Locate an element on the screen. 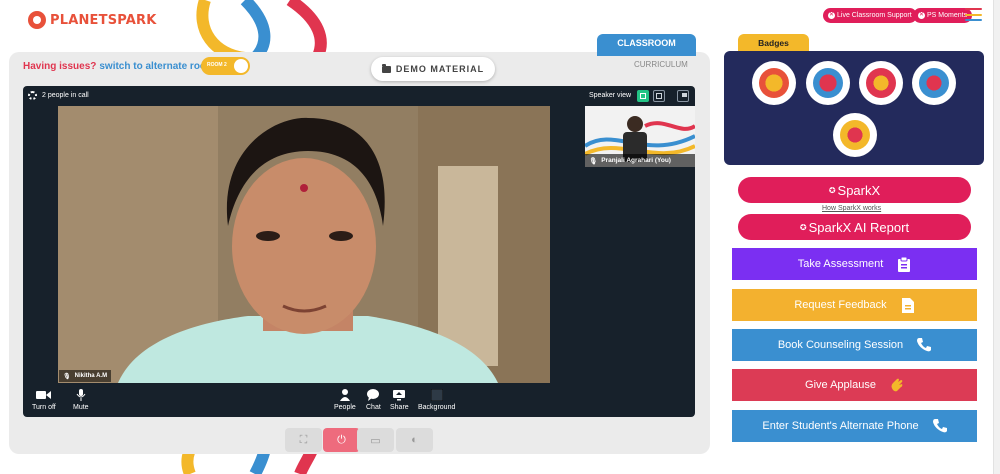 The width and height of the screenshot is (1000, 474). sparkx-label: SparkX is located at coordinates (859, 190).